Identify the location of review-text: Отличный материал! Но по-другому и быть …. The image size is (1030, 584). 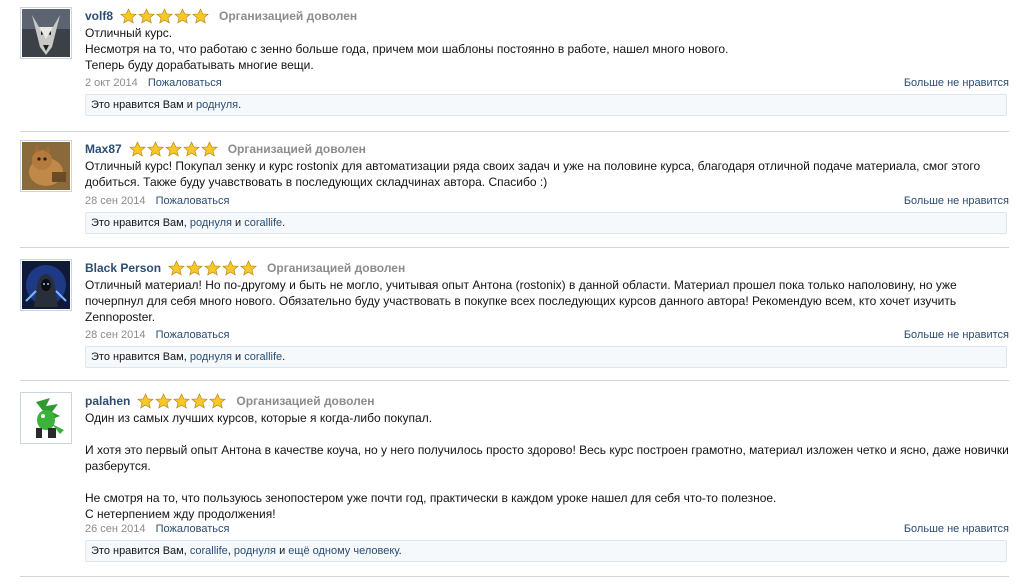
(521, 301).